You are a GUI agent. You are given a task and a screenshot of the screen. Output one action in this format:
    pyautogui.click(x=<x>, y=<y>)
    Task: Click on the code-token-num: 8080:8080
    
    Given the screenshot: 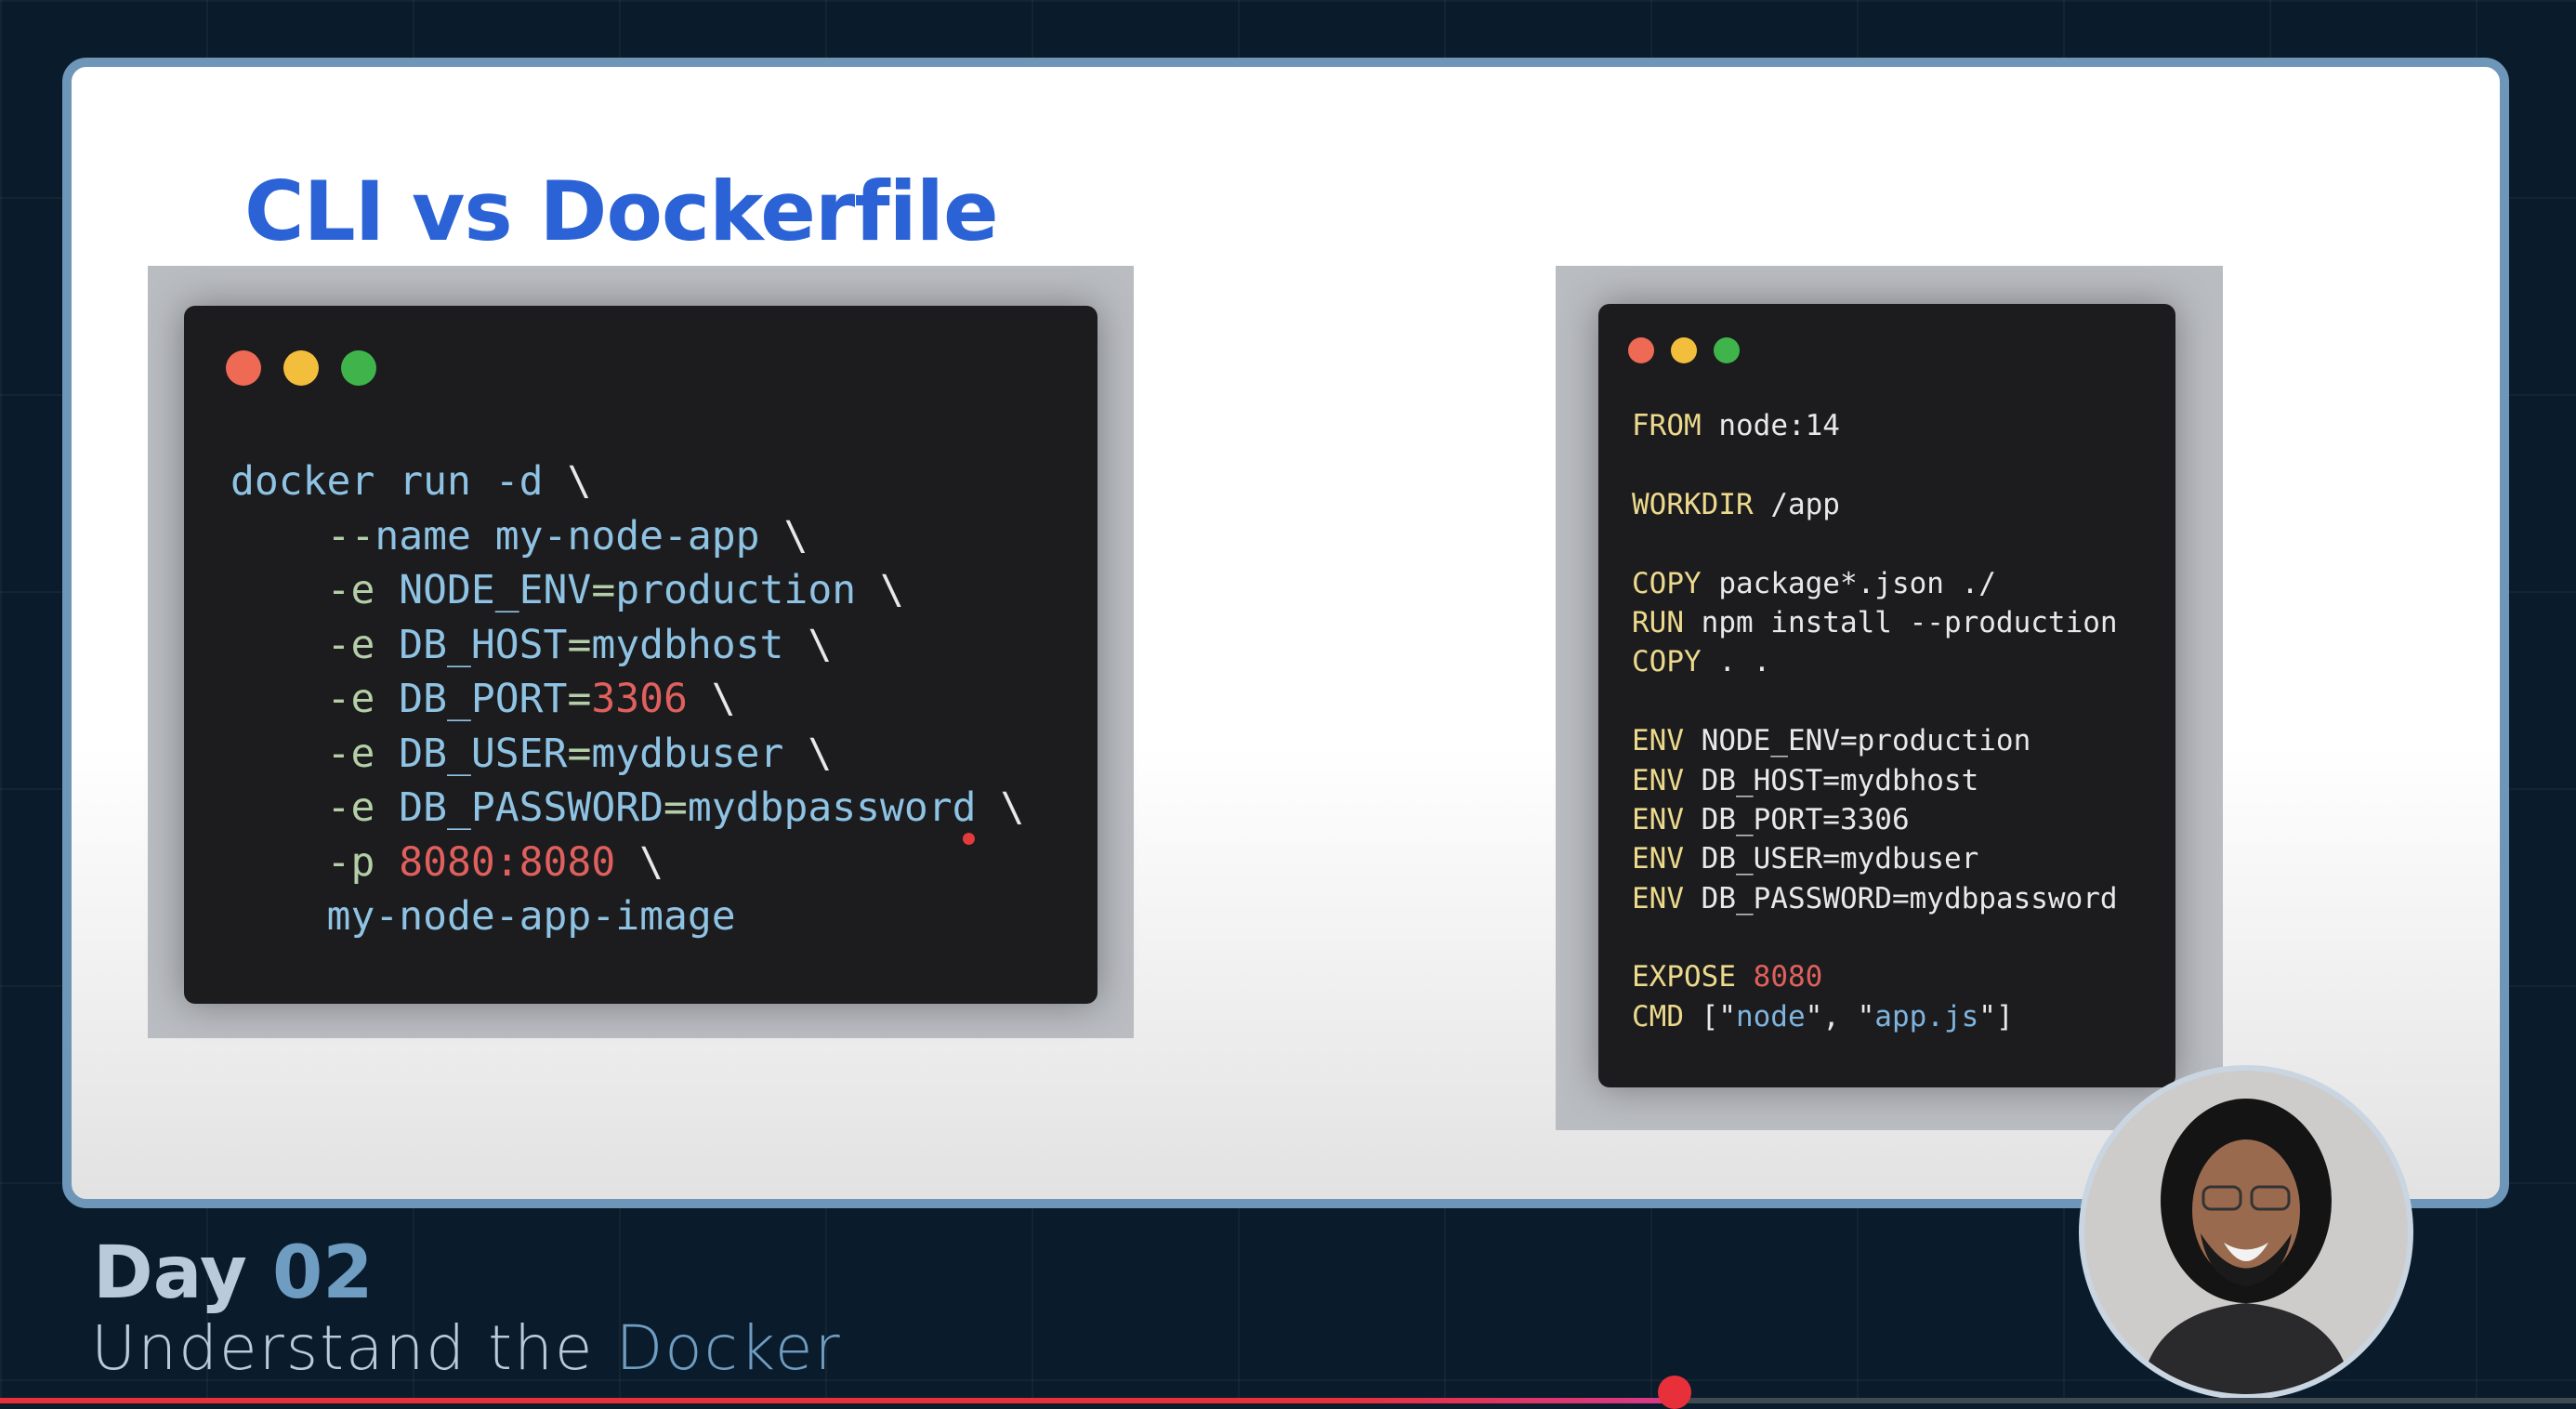 What is the action you would take?
    pyautogui.click(x=519, y=862)
    